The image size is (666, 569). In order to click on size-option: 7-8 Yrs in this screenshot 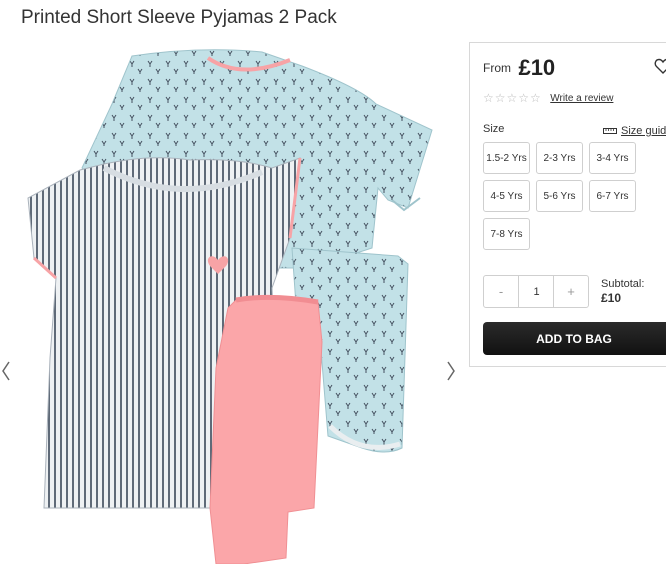, I will do `click(506, 234)`.